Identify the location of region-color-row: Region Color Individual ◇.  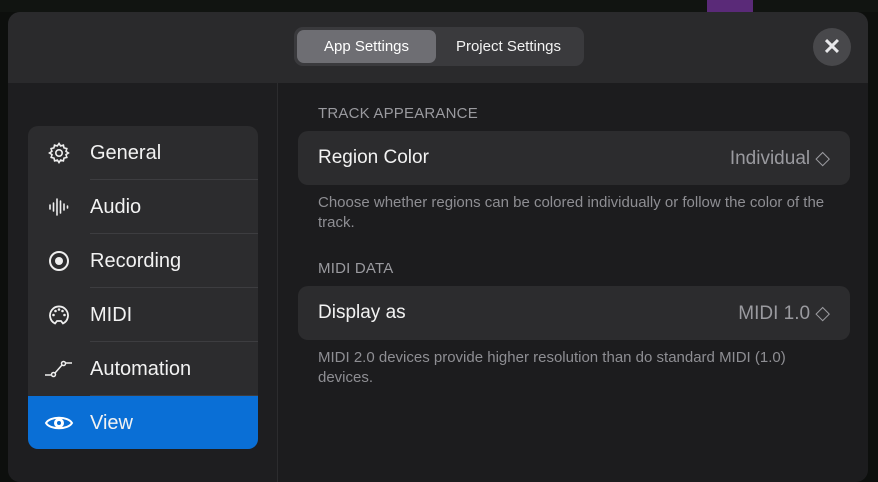
(574, 158).